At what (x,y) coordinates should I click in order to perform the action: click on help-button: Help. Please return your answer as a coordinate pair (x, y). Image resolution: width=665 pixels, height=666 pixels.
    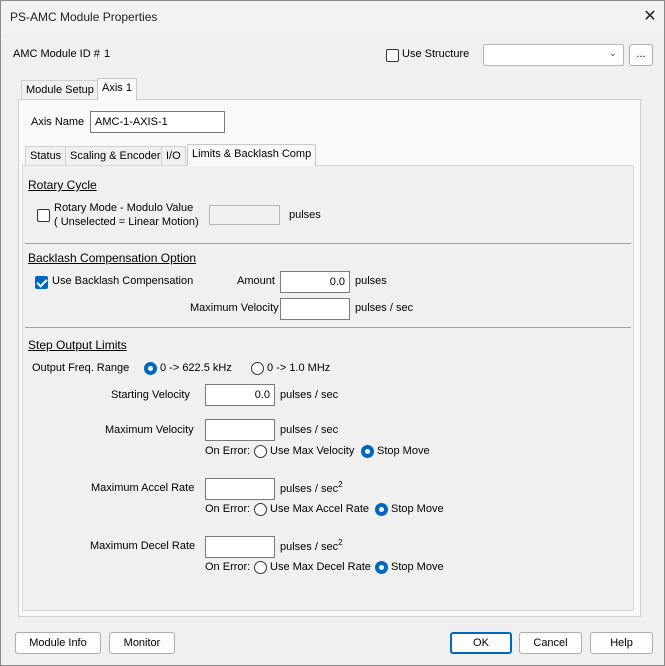
    Looking at the image, I should click on (621, 643).